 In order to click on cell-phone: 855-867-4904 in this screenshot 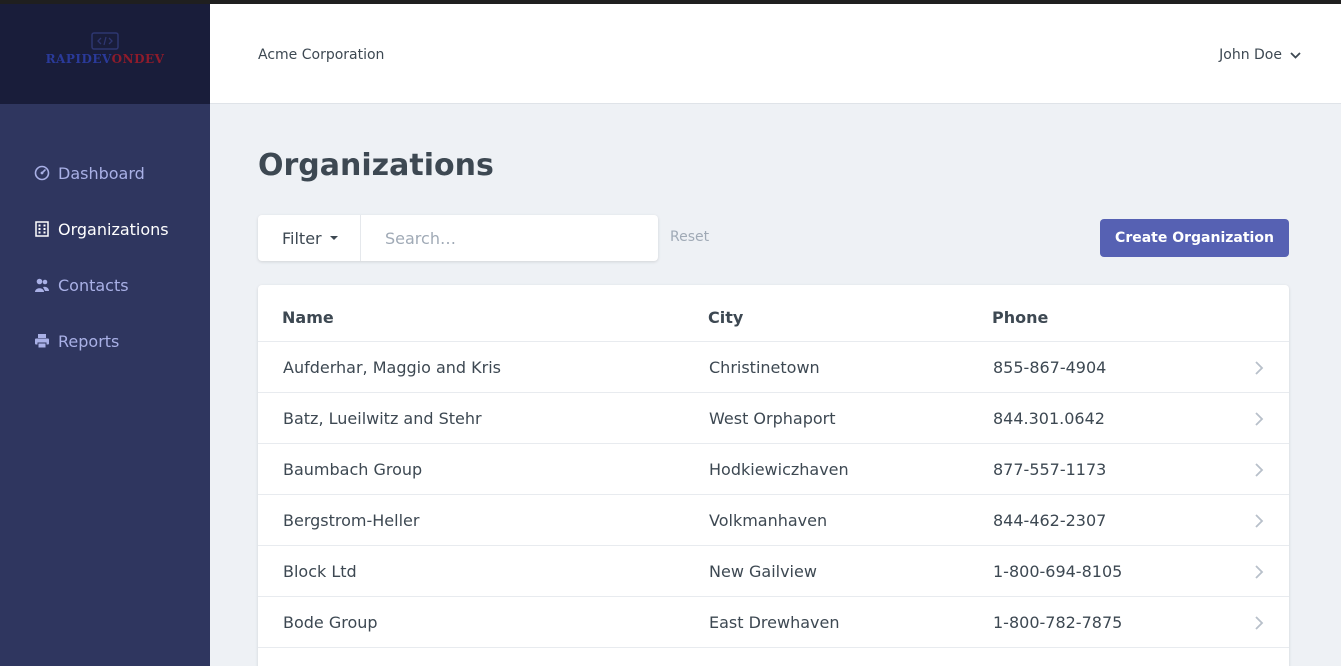, I will do `click(1049, 367)`.